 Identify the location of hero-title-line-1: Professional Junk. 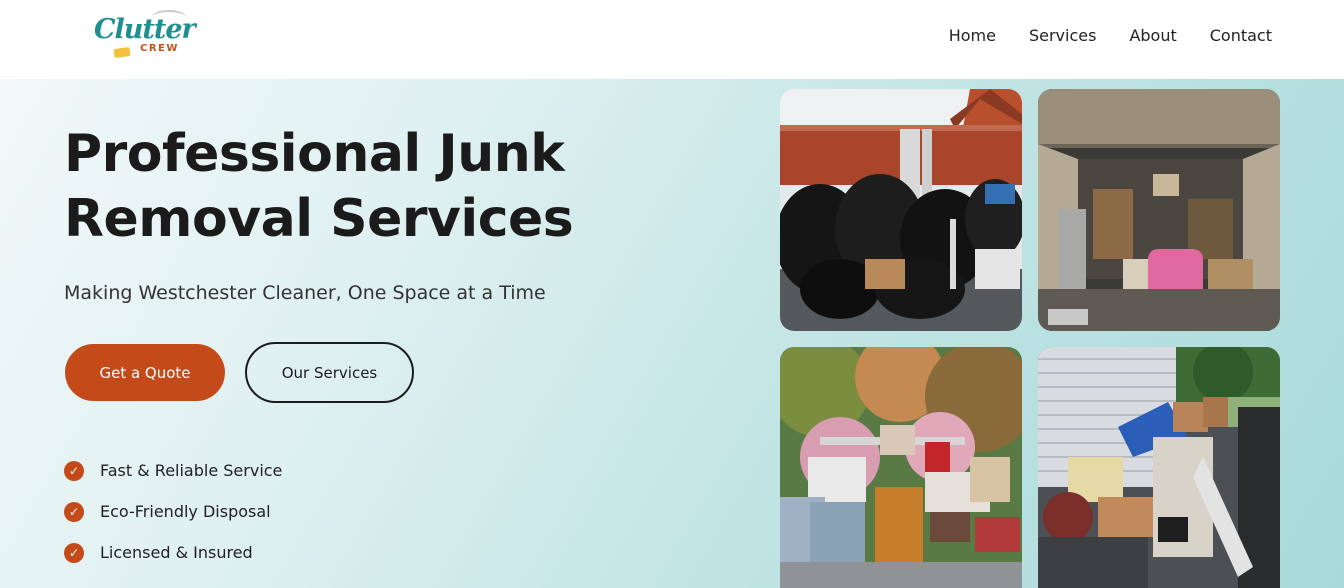
(314, 154).